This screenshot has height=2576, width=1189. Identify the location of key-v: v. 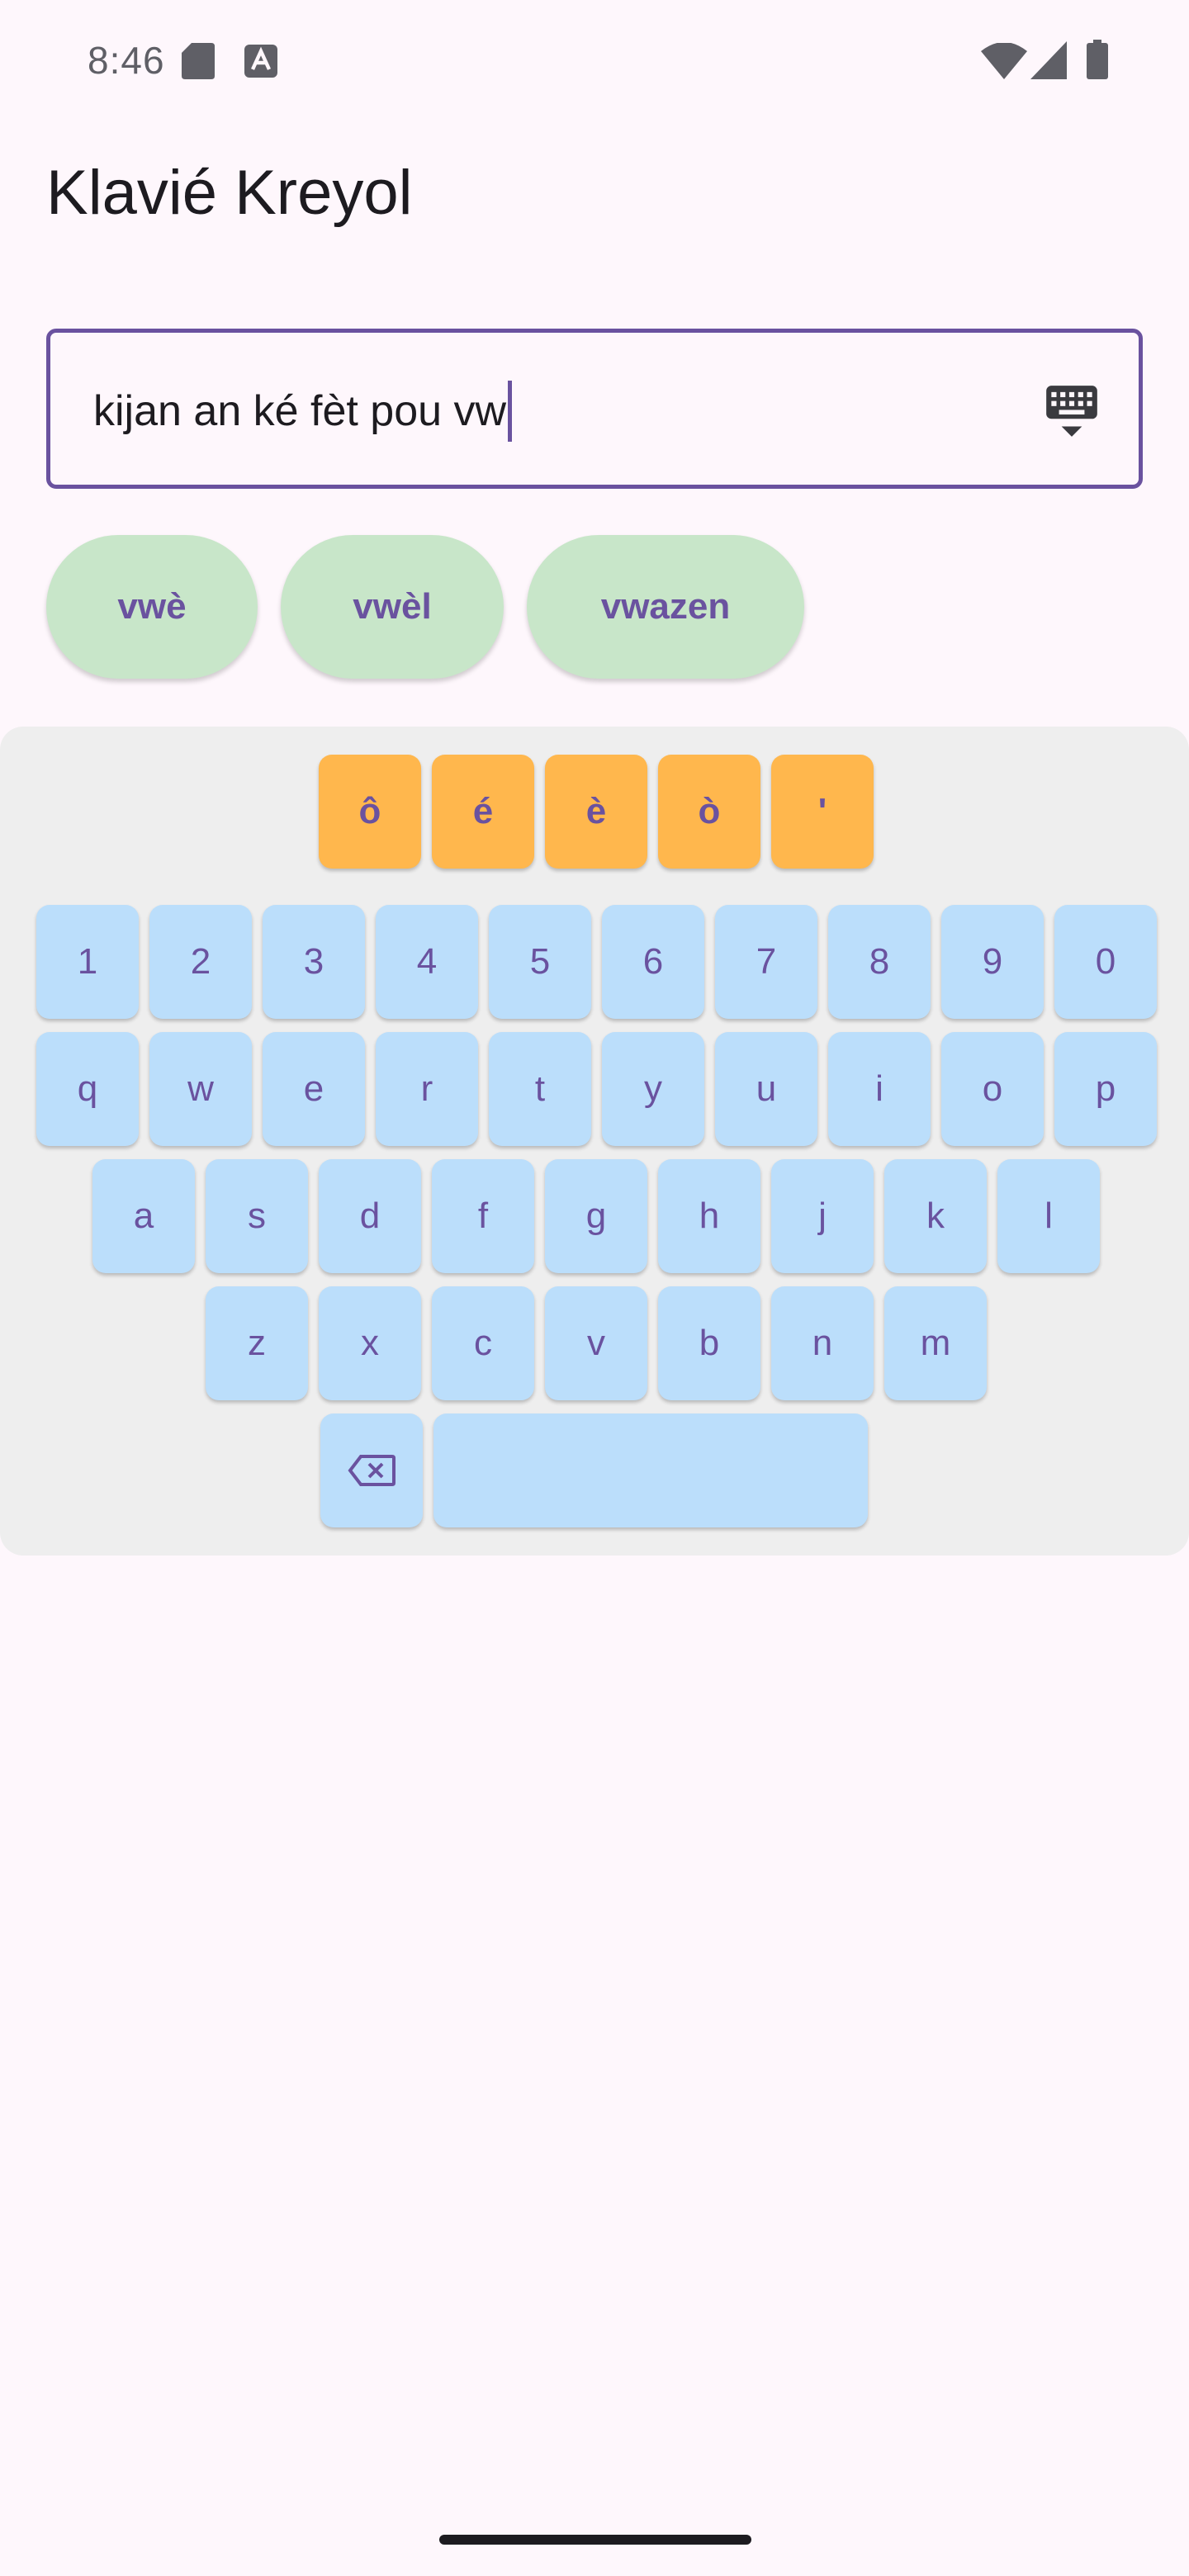
(596, 1343).